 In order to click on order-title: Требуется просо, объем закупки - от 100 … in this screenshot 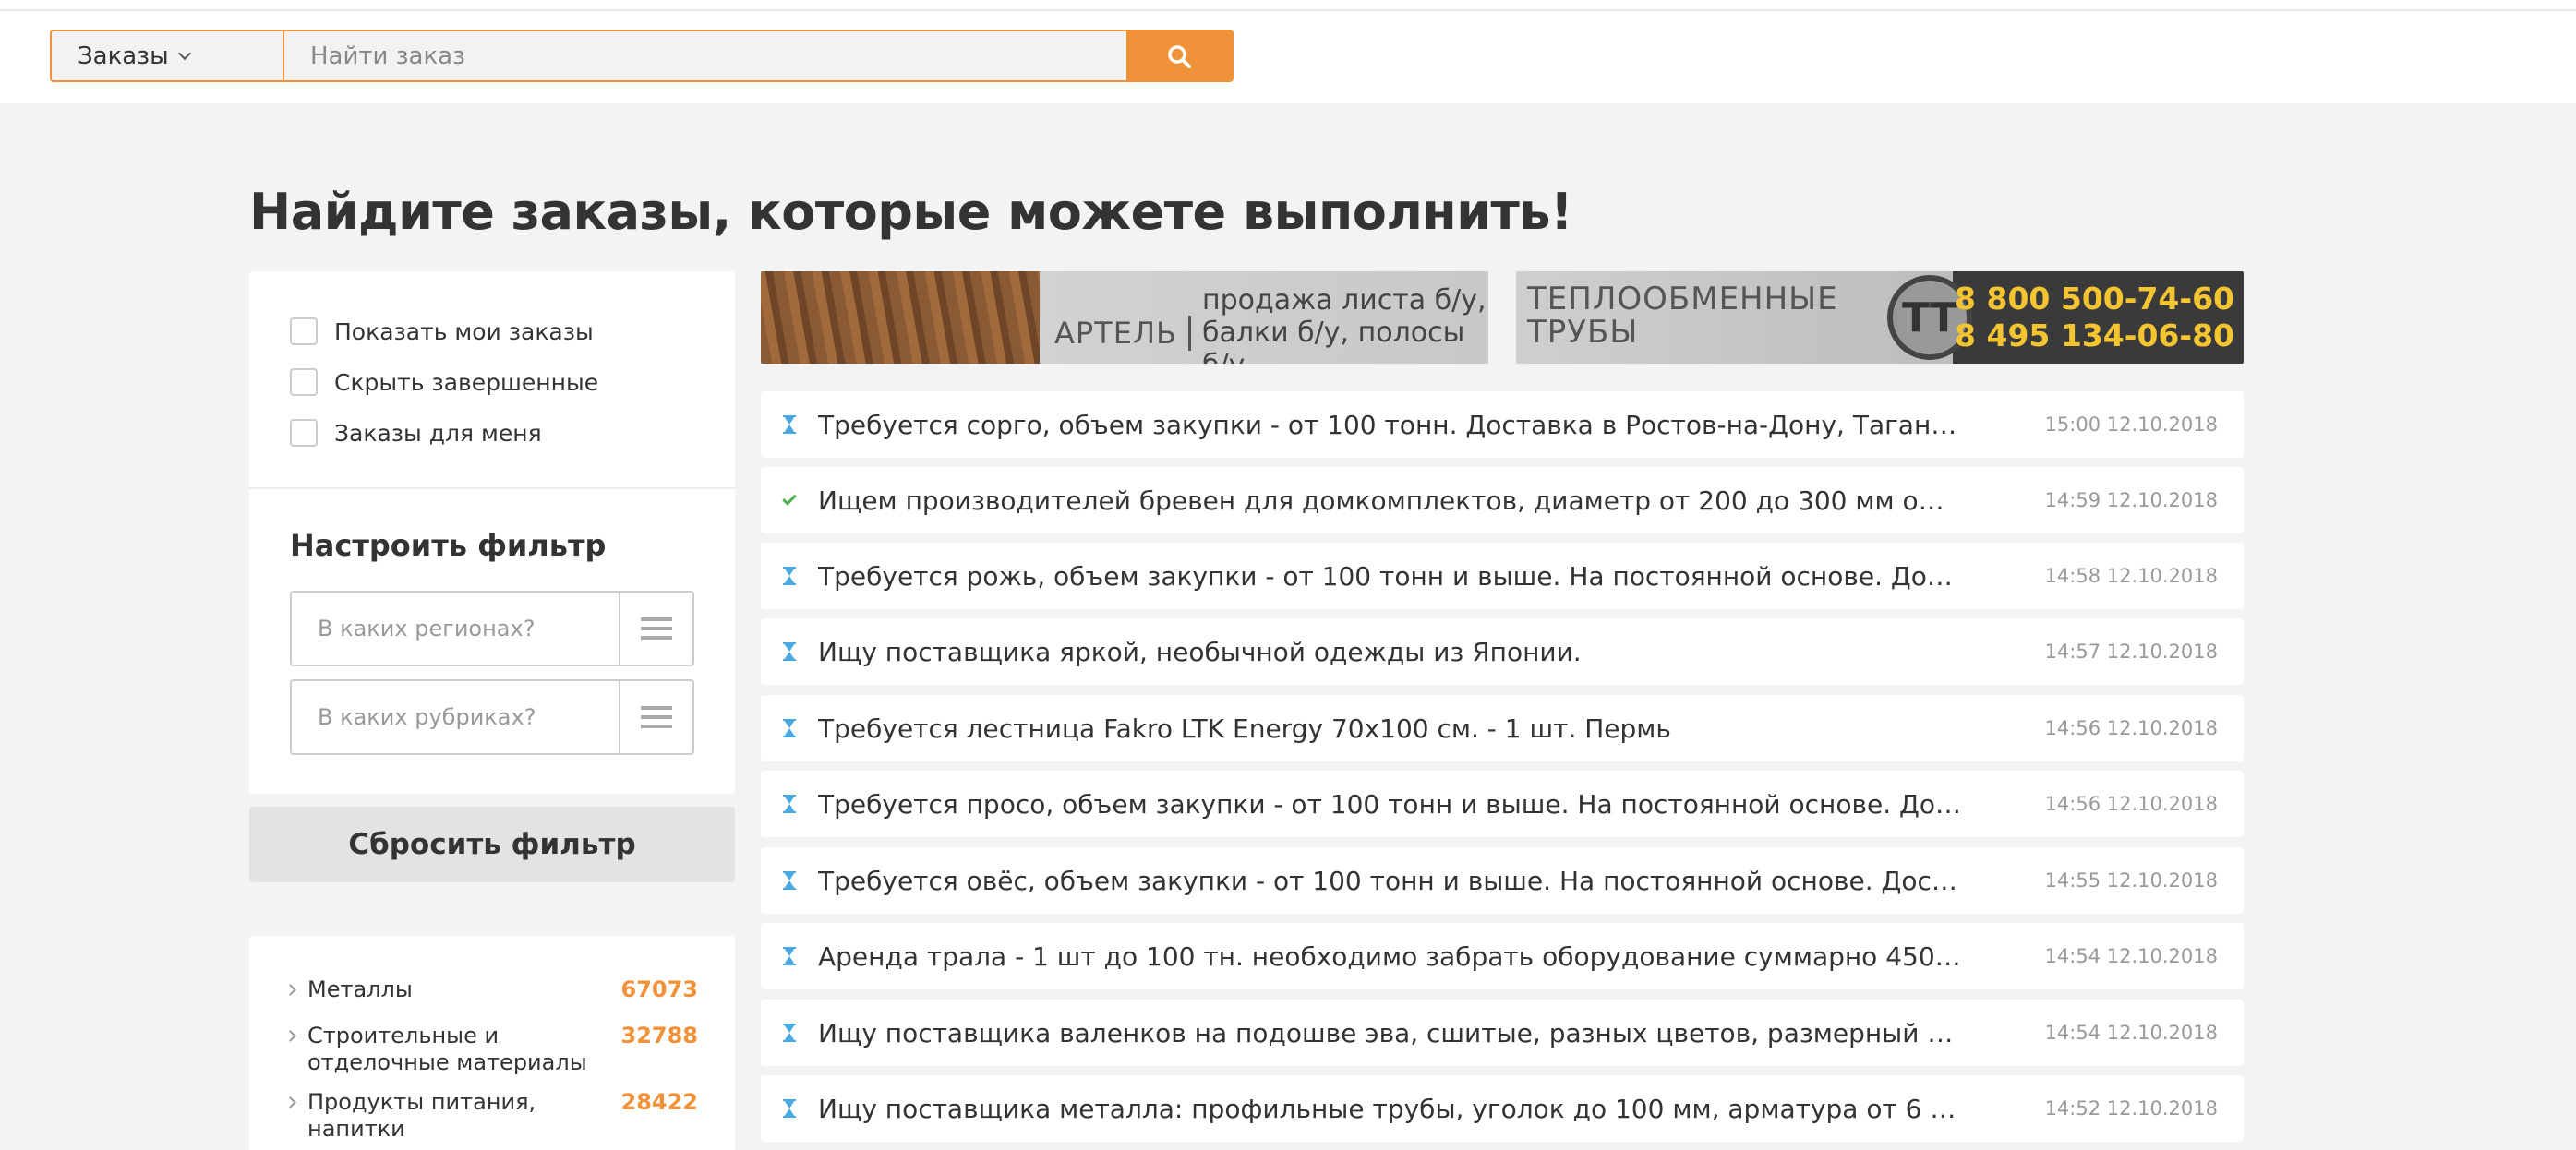, I will do `click(1431, 804)`.